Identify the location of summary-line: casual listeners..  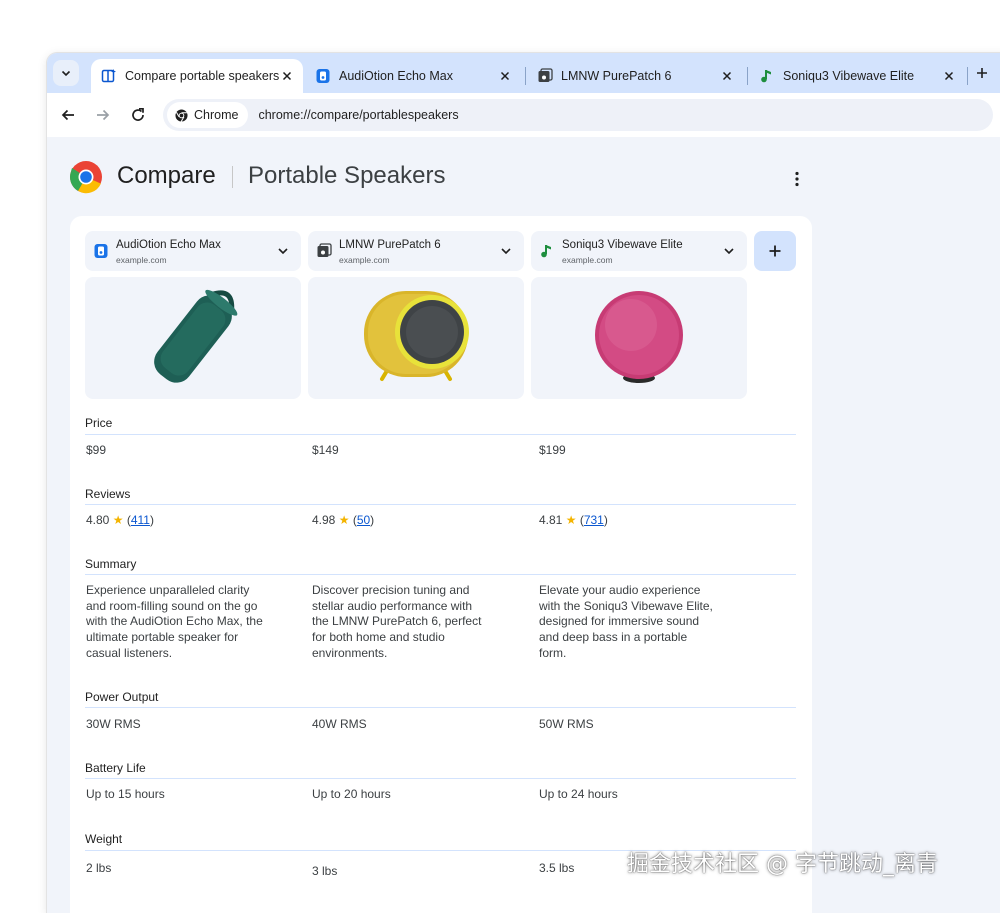
(129, 652).